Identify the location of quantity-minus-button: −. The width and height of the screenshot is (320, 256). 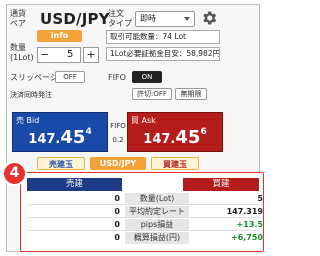
(44, 55).